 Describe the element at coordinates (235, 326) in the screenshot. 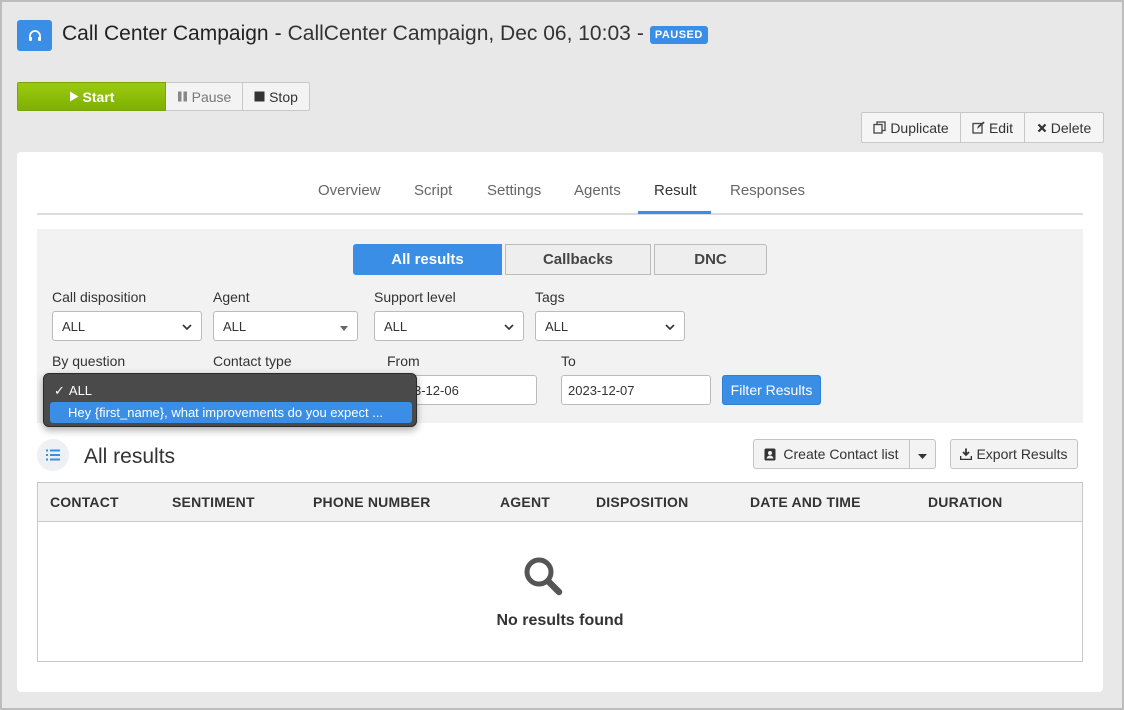

I see `agent-value: ALL` at that location.